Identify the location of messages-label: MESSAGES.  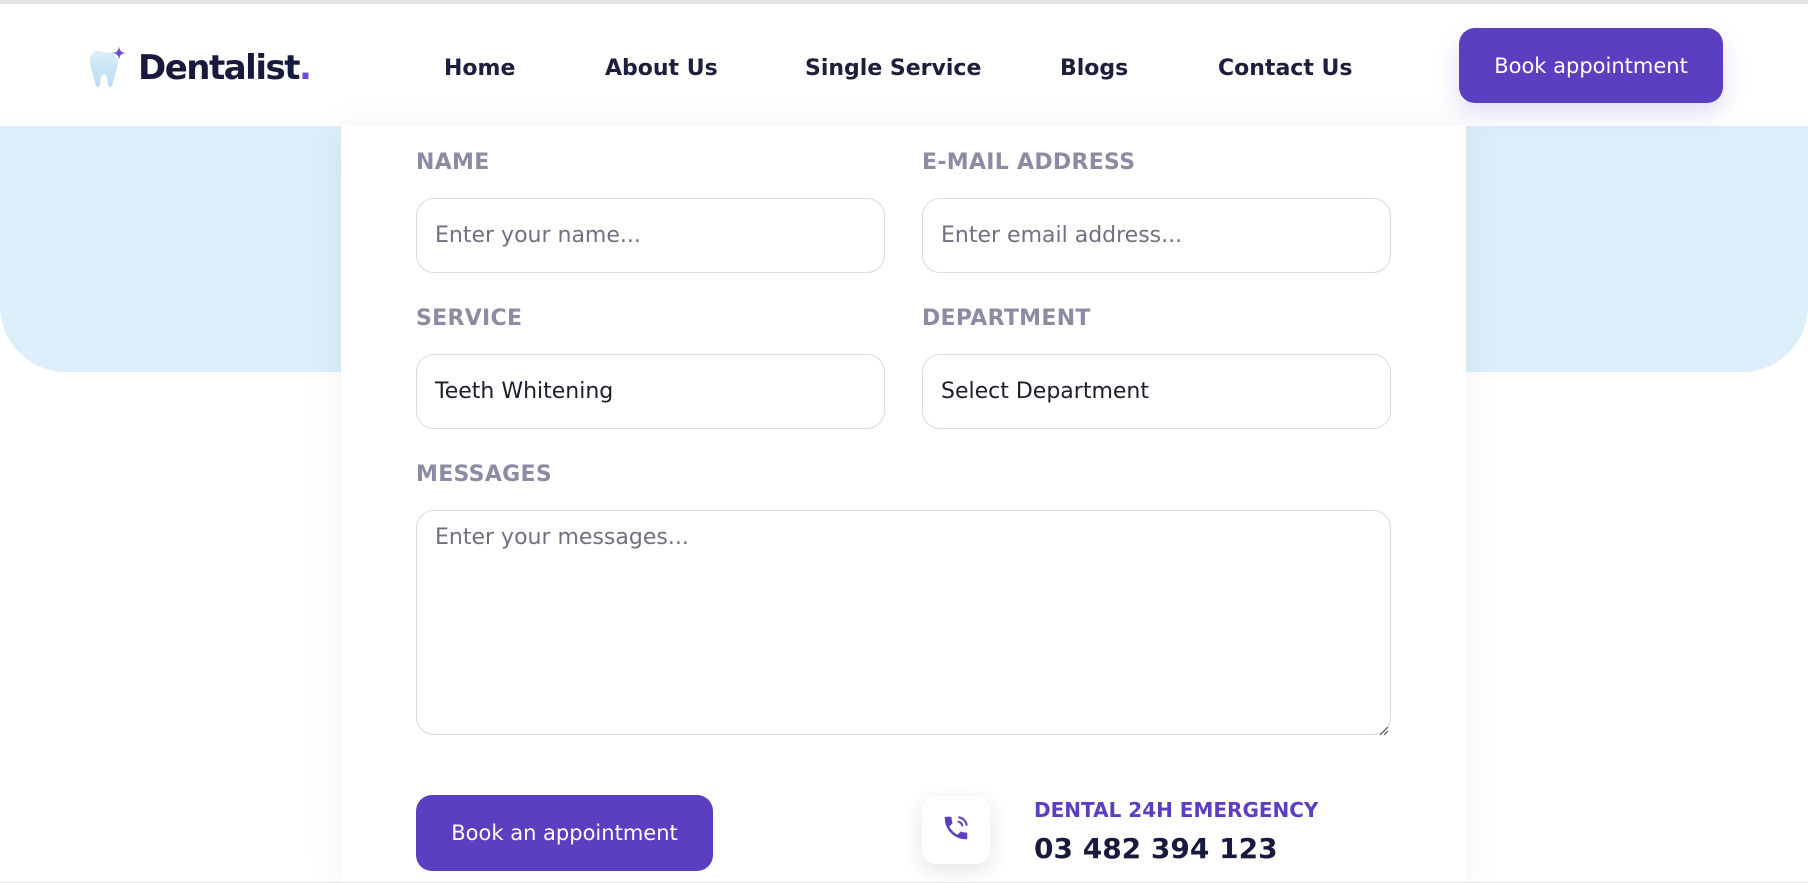
(484, 474).